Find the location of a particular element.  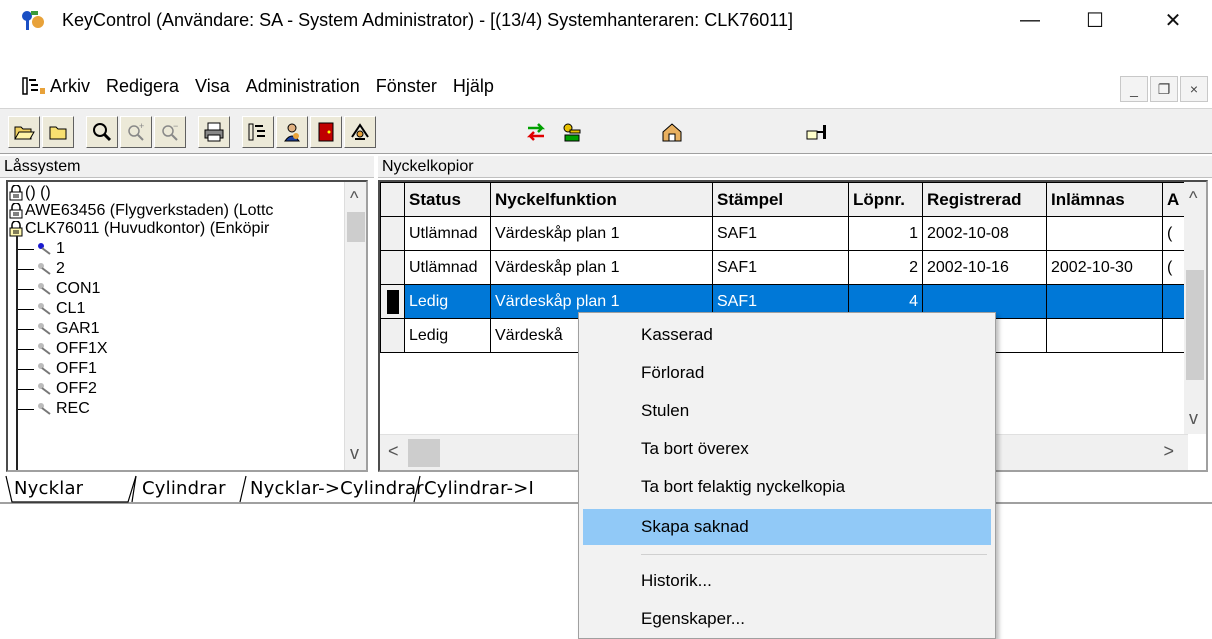

home-icon is located at coordinates (672, 132).